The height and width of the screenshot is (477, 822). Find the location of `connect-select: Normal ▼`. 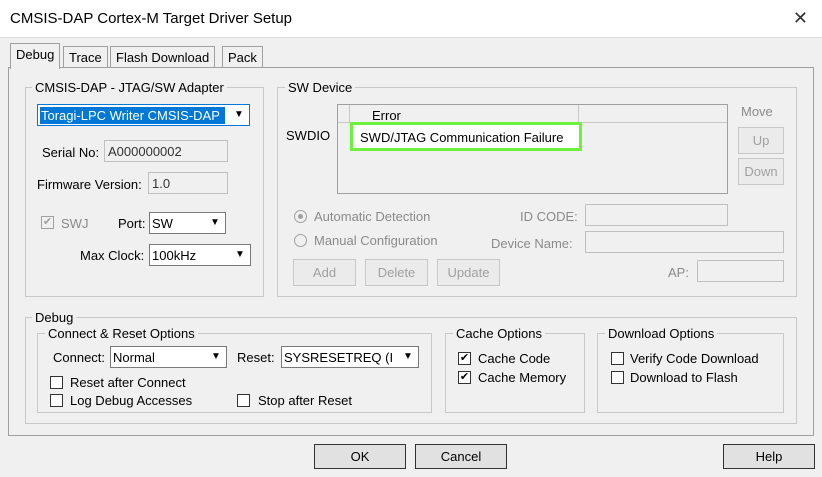

connect-select: Normal ▼ is located at coordinates (168, 357).